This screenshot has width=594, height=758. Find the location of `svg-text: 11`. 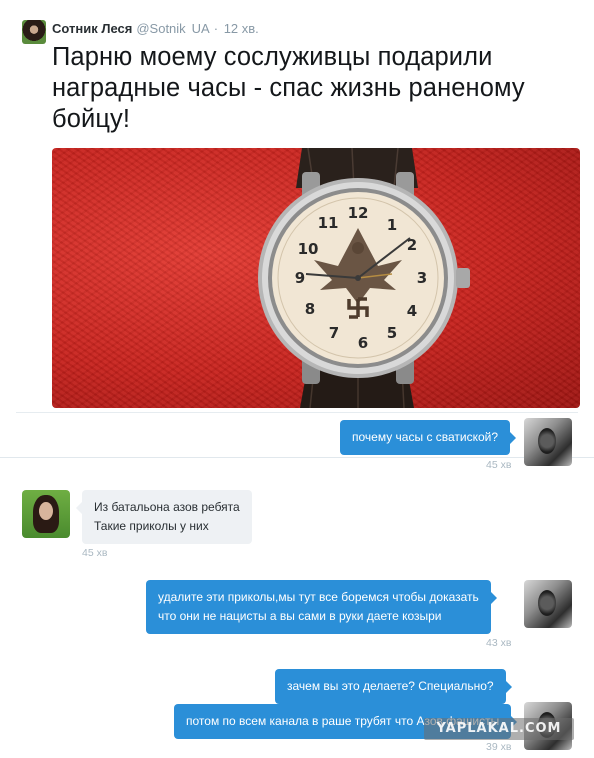

svg-text: 11 is located at coordinates (328, 223).